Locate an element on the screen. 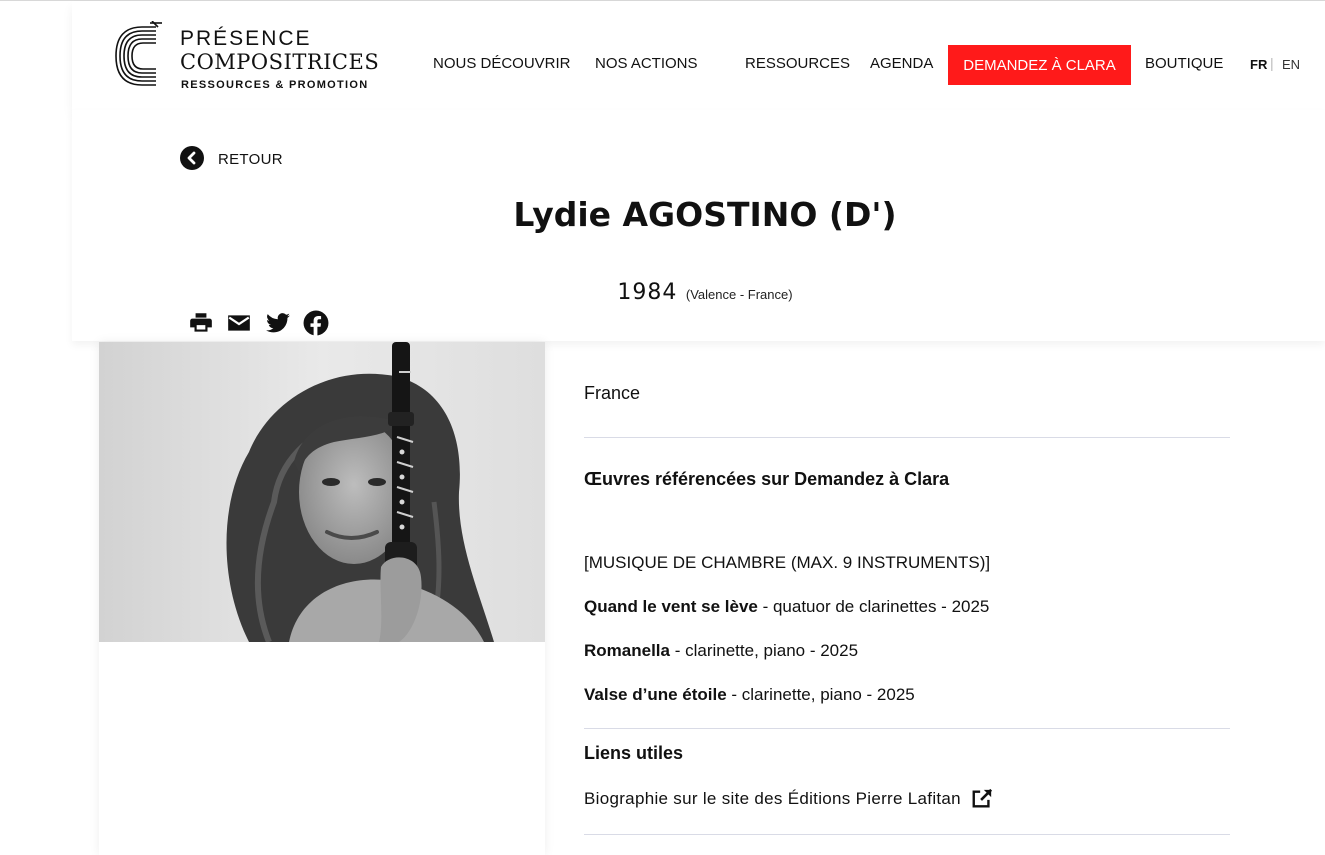 The width and height of the screenshot is (1325, 855). work-title: Valse d’une étoile is located at coordinates (655, 694).